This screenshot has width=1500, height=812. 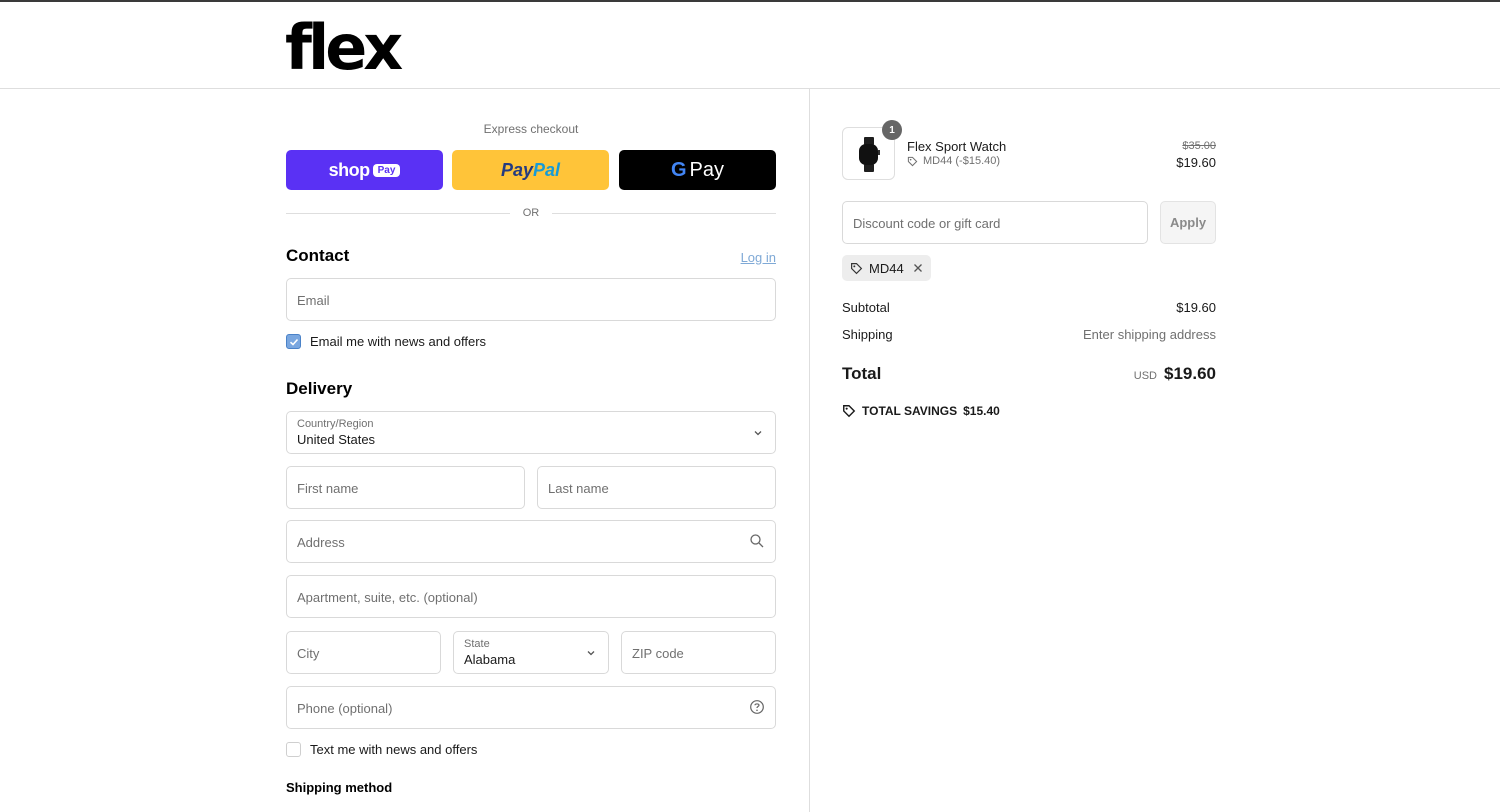 What do you see at coordinates (349, 169) in the screenshot?
I see `shop-pay-wordmark: shop` at bounding box center [349, 169].